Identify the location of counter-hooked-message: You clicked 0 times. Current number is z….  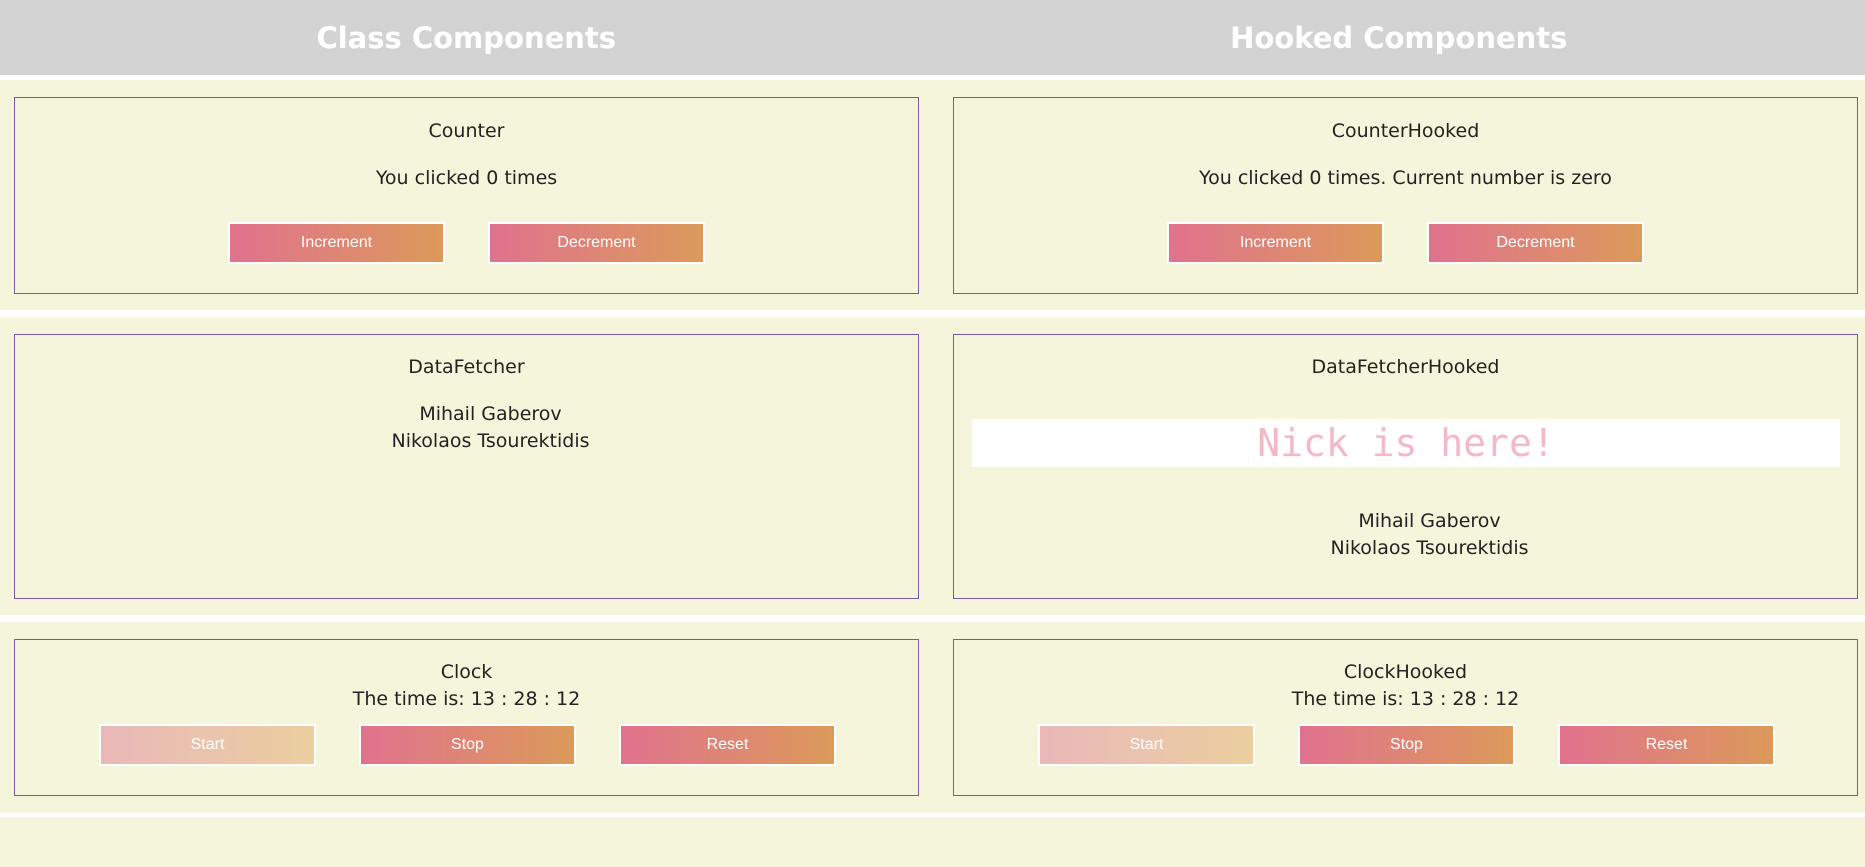
(1405, 178).